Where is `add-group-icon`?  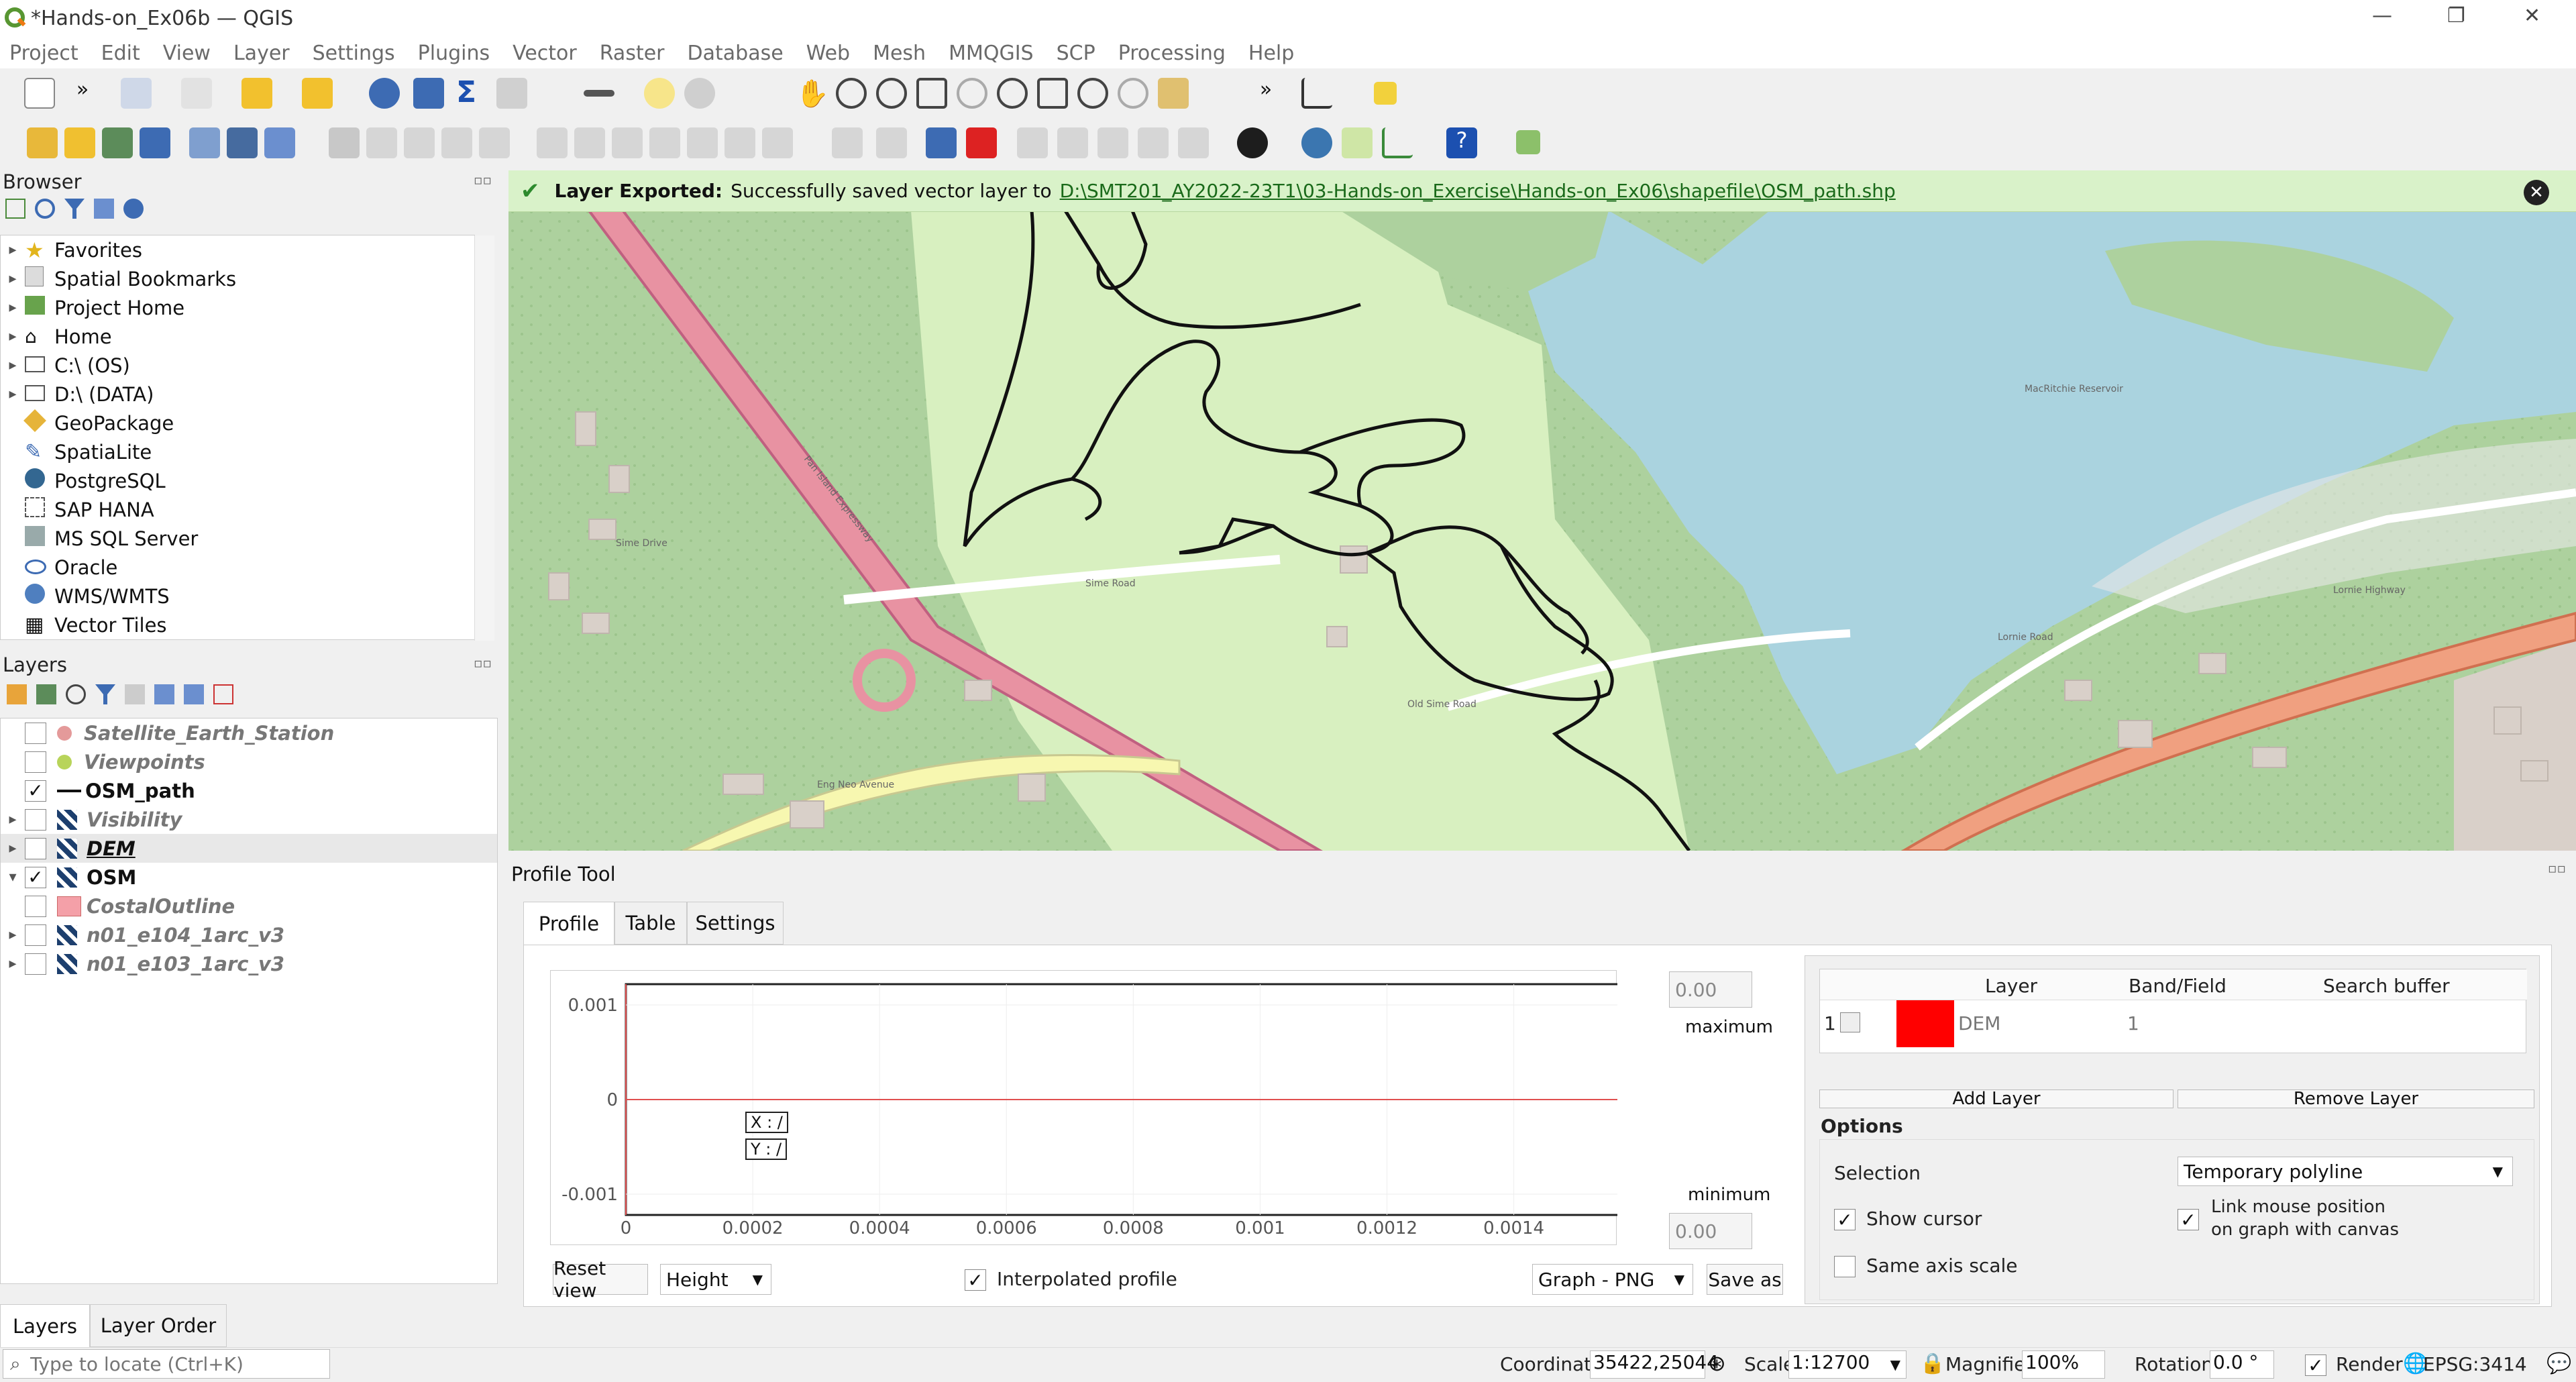
add-group-icon is located at coordinates (46, 694).